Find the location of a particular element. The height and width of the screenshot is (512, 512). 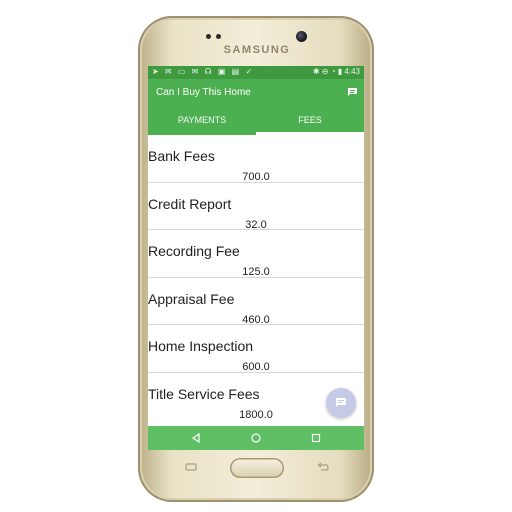

fee-value: 700.0 is located at coordinates (256, 177).